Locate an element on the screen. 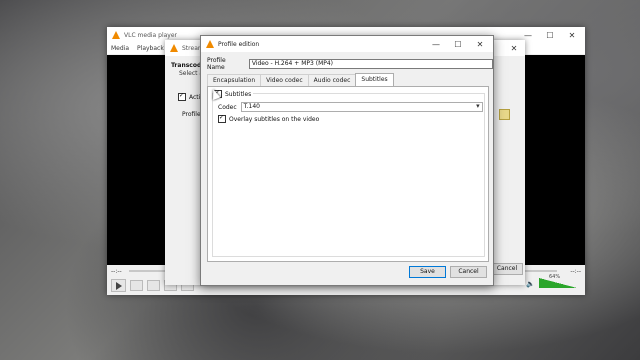  codec-row: Codec T.140 is located at coordinates (350, 107).